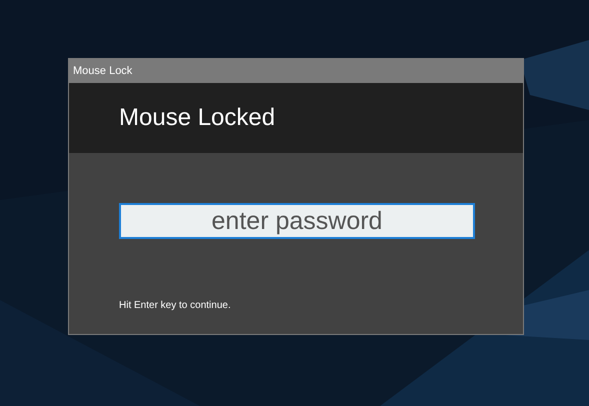 This screenshot has height=406, width=589. I want to click on password-field: enter password, so click(297, 221).